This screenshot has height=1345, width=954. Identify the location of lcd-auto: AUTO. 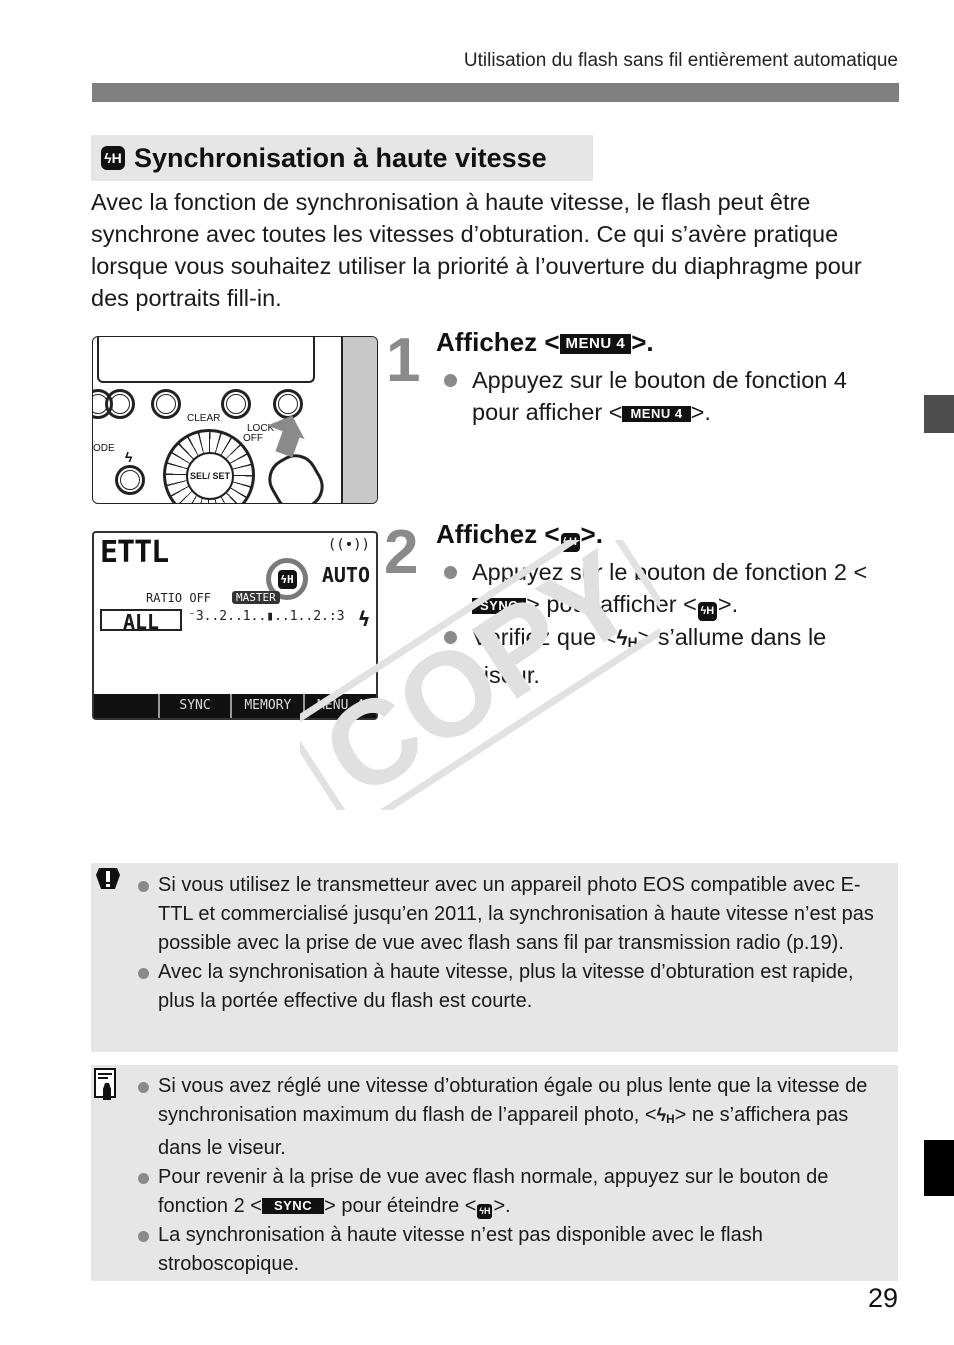
(345, 575).